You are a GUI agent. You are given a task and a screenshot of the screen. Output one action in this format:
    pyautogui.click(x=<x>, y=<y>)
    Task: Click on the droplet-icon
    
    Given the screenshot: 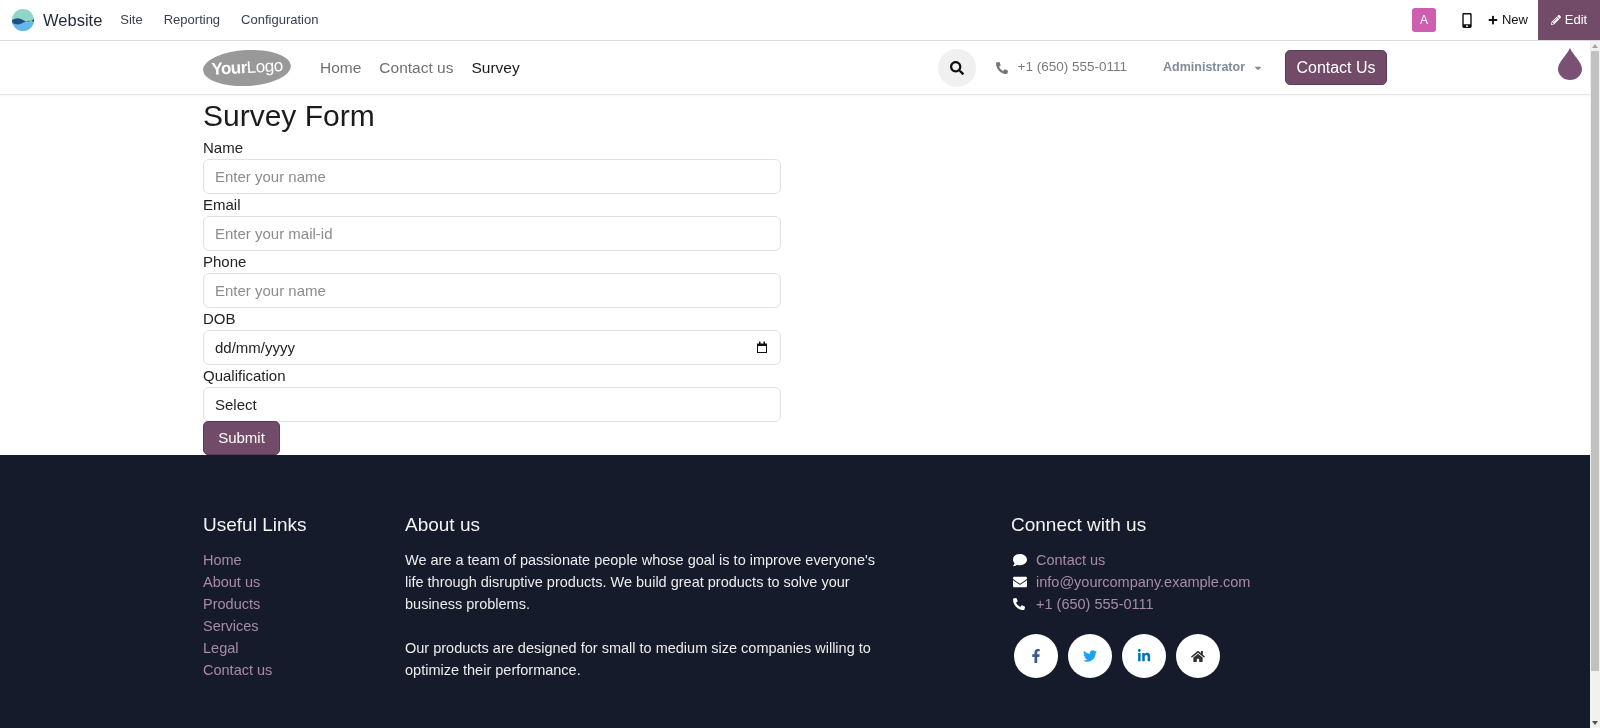 What is the action you would take?
    pyautogui.click(x=1570, y=64)
    